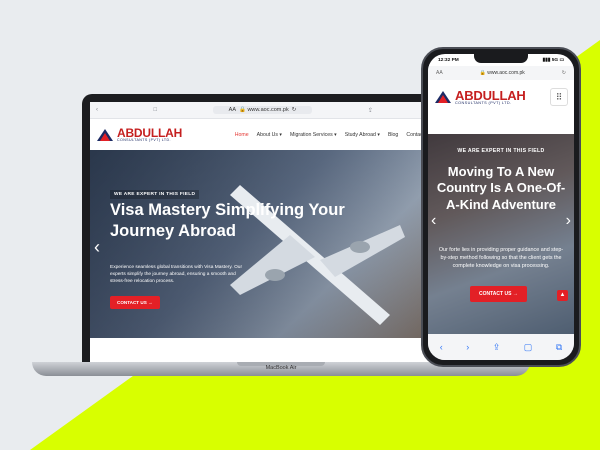  Describe the element at coordinates (501, 151) in the screenshot. I see `phone-hero-eyebrow: WE ARE EXPERT IN THIS FIELD` at that location.